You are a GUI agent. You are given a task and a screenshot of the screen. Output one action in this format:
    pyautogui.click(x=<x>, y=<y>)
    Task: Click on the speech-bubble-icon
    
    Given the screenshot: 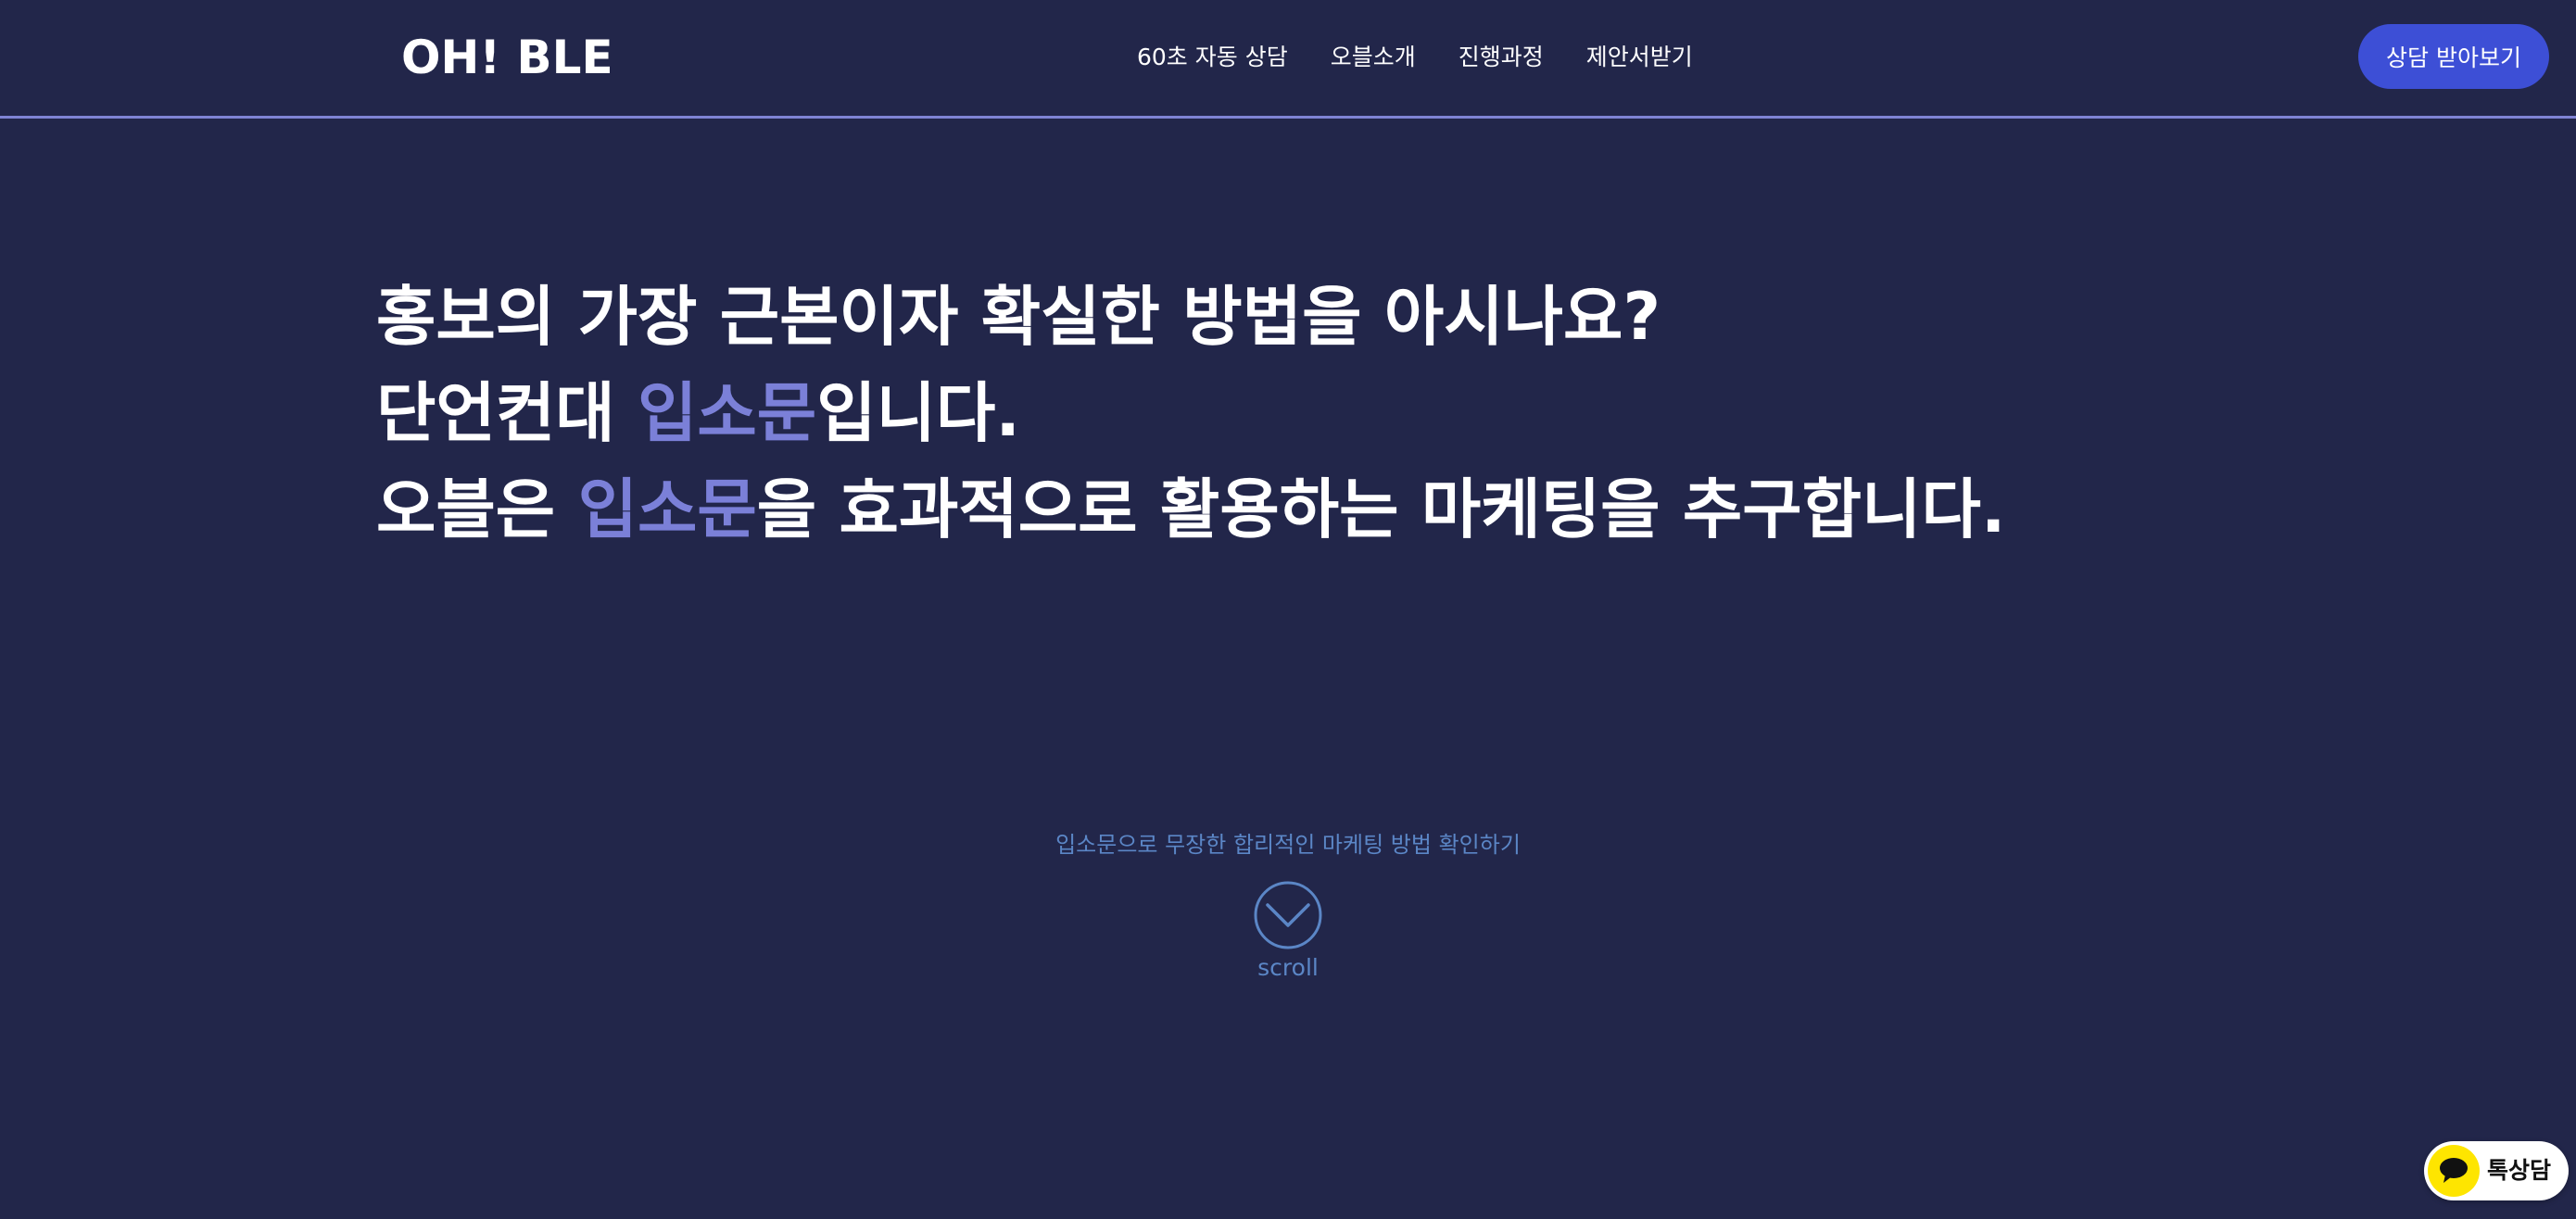 What is the action you would take?
    pyautogui.click(x=2454, y=1170)
    